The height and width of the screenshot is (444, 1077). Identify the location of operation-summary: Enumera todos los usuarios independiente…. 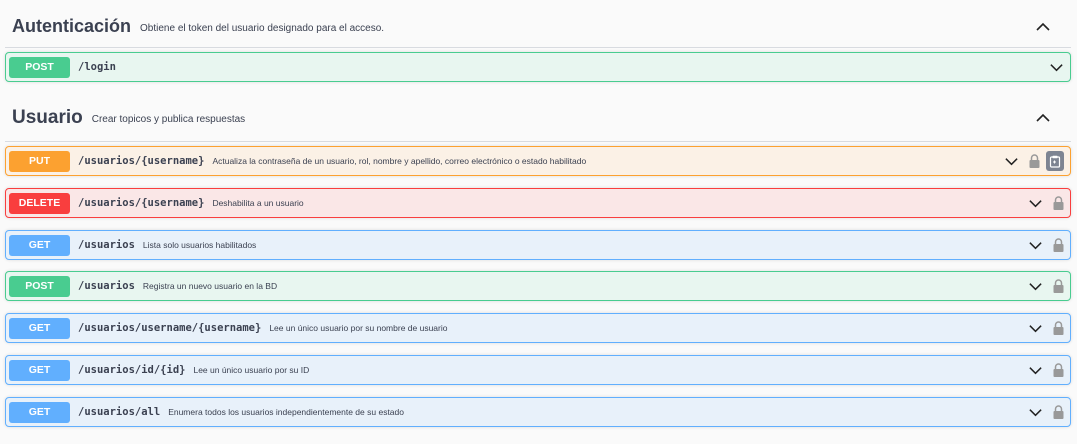
(286, 412).